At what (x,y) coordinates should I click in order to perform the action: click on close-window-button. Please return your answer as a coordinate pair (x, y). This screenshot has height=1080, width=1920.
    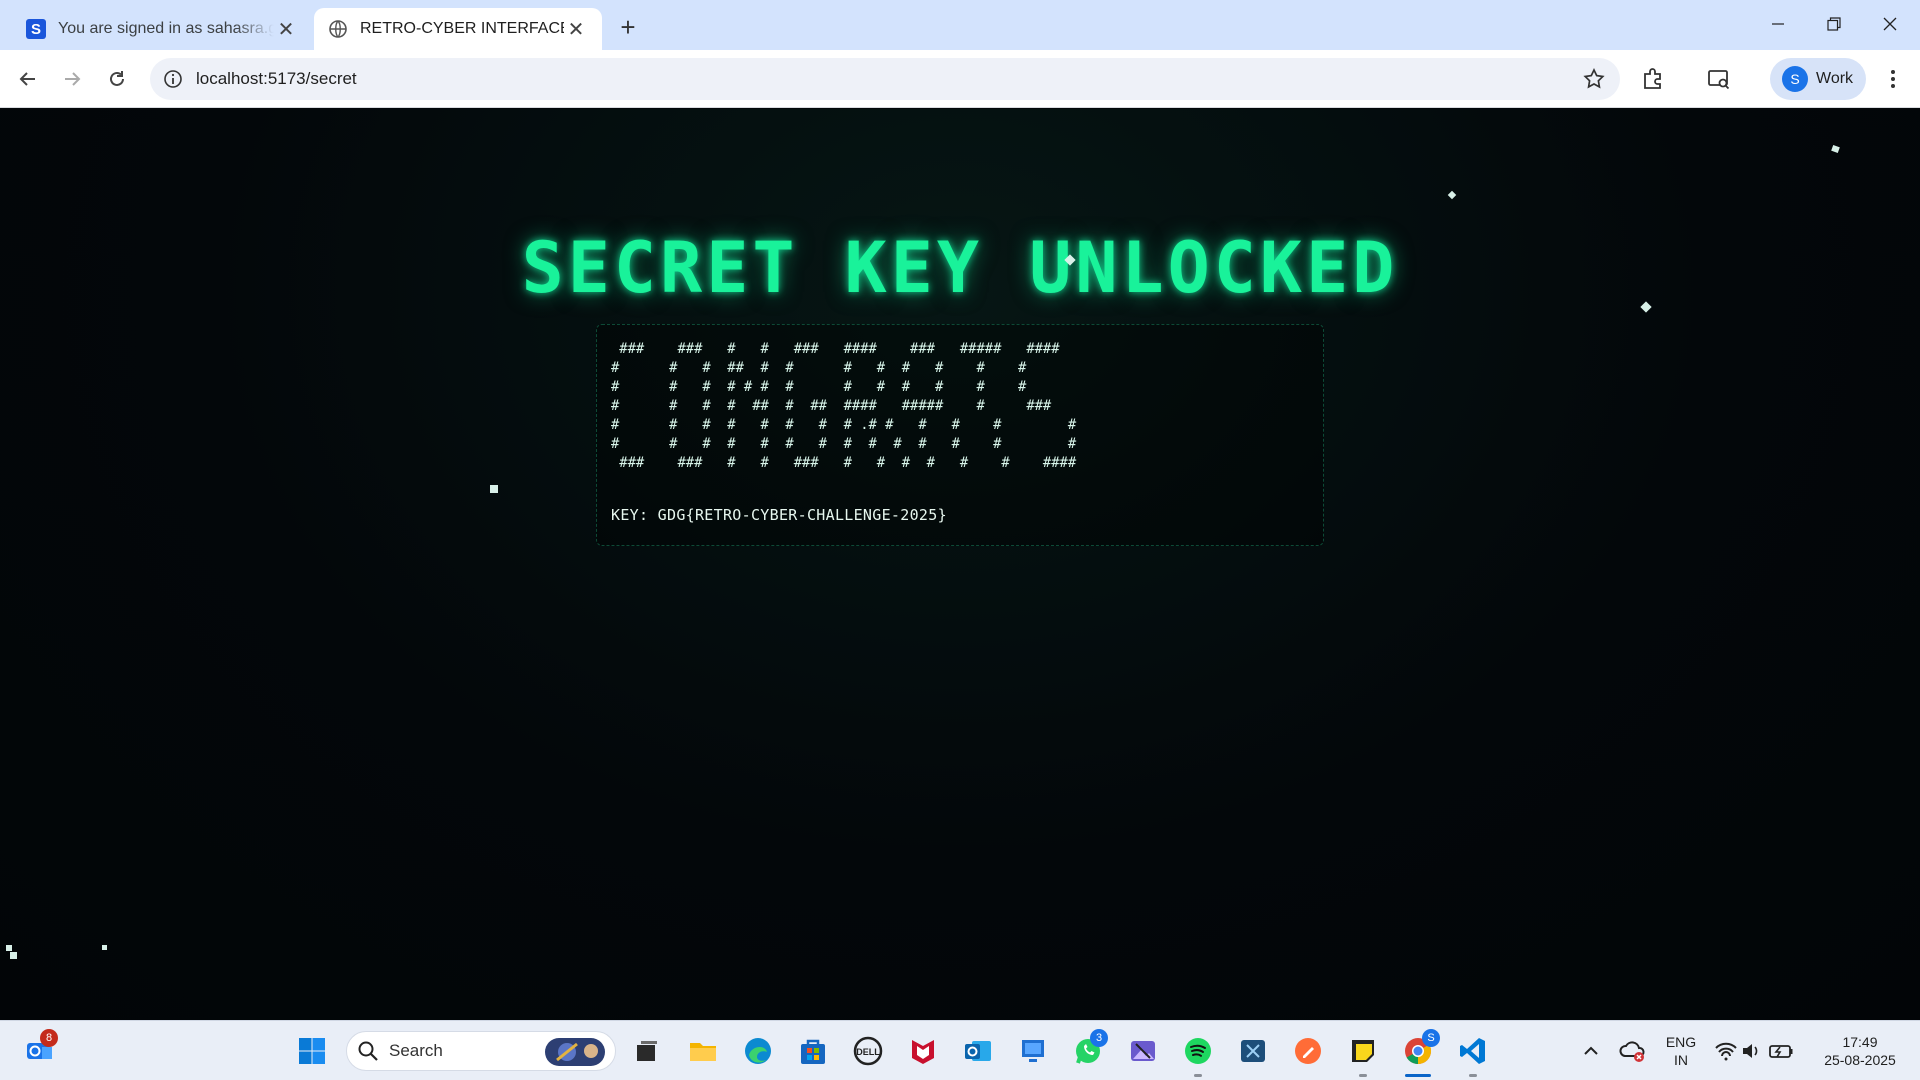
    Looking at the image, I should click on (1890, 24).